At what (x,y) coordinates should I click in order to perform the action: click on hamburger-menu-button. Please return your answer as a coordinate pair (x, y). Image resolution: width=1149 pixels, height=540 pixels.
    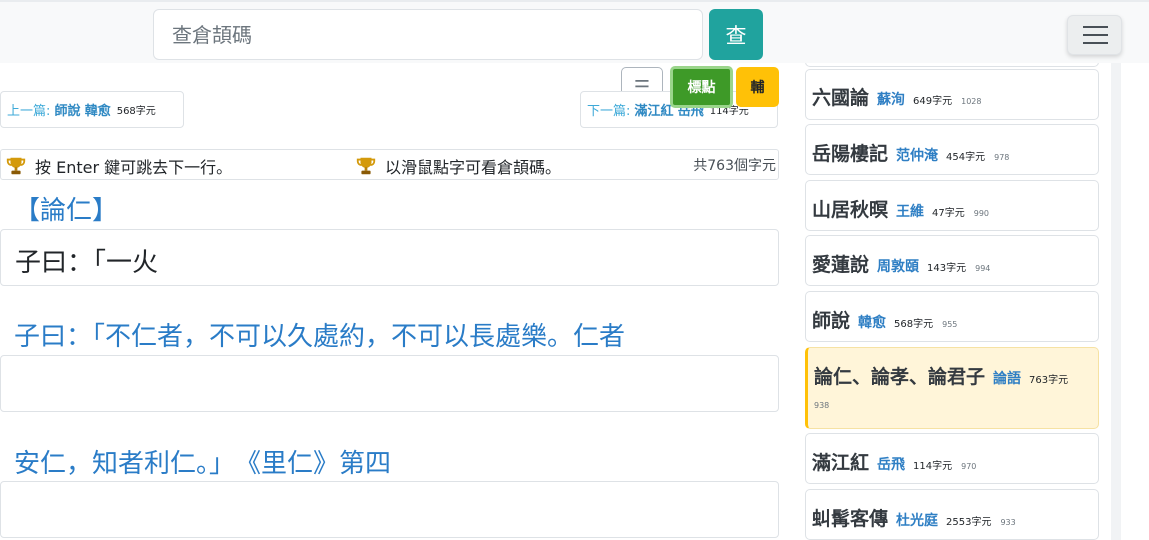
    Looking at the image, I should click on (1094, 35).